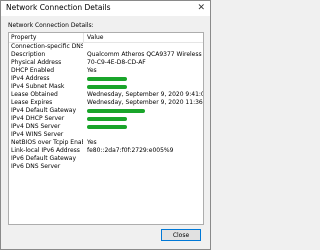 Image resolution: width=320 pixels, height=250 pixels. What do you see at coordinates (106, 38) in the screenshot?
I see `listview-header: Property Value` at bounding box center [106, 38].